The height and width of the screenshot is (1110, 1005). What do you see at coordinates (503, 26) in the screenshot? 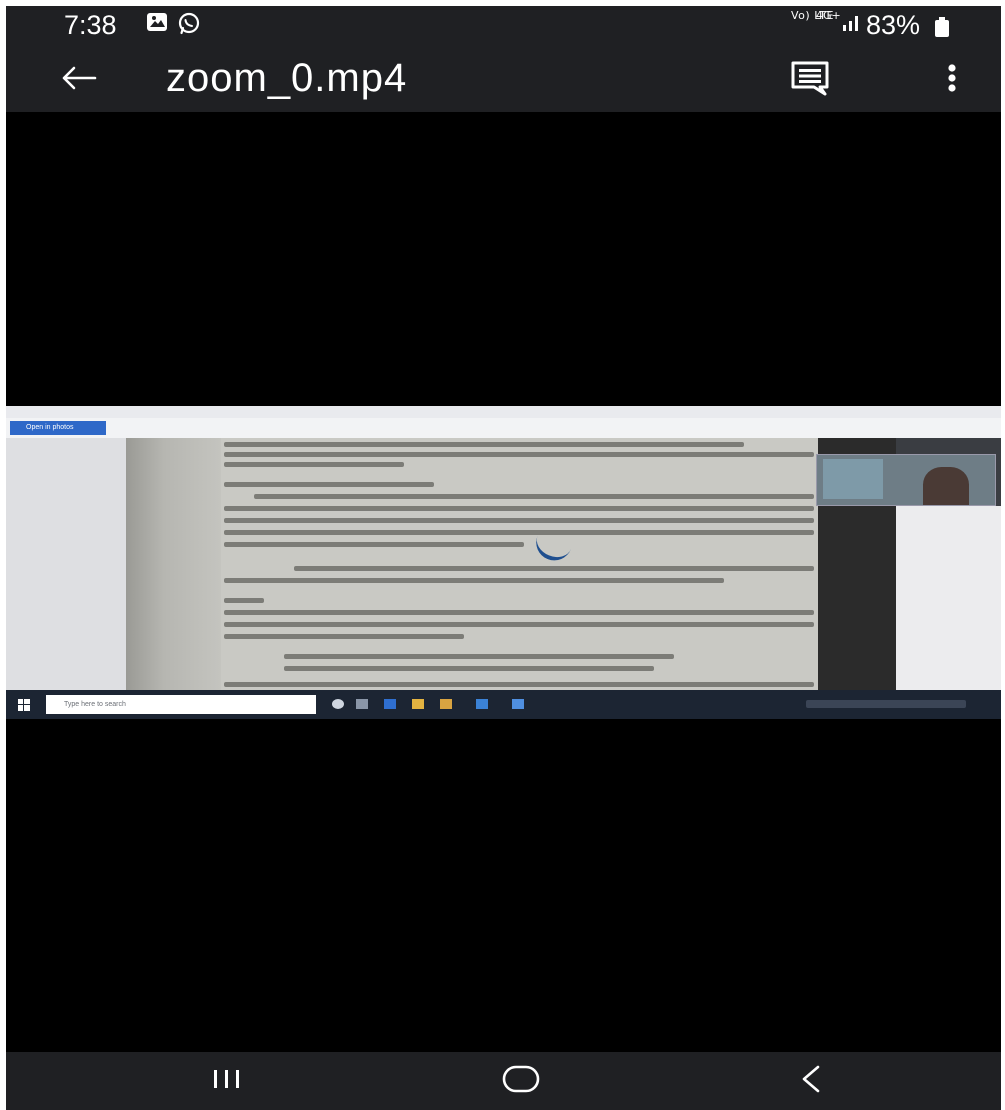
I see `status-bar: 7:38 Vo) LTE 4G+ 83%` at bounding box center [503, 26].